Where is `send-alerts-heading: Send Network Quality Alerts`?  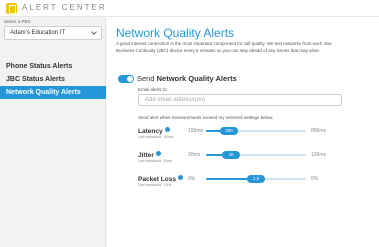
send-alerts-heading: Send Network Quality Alerts is located at coordinates (187, 78).